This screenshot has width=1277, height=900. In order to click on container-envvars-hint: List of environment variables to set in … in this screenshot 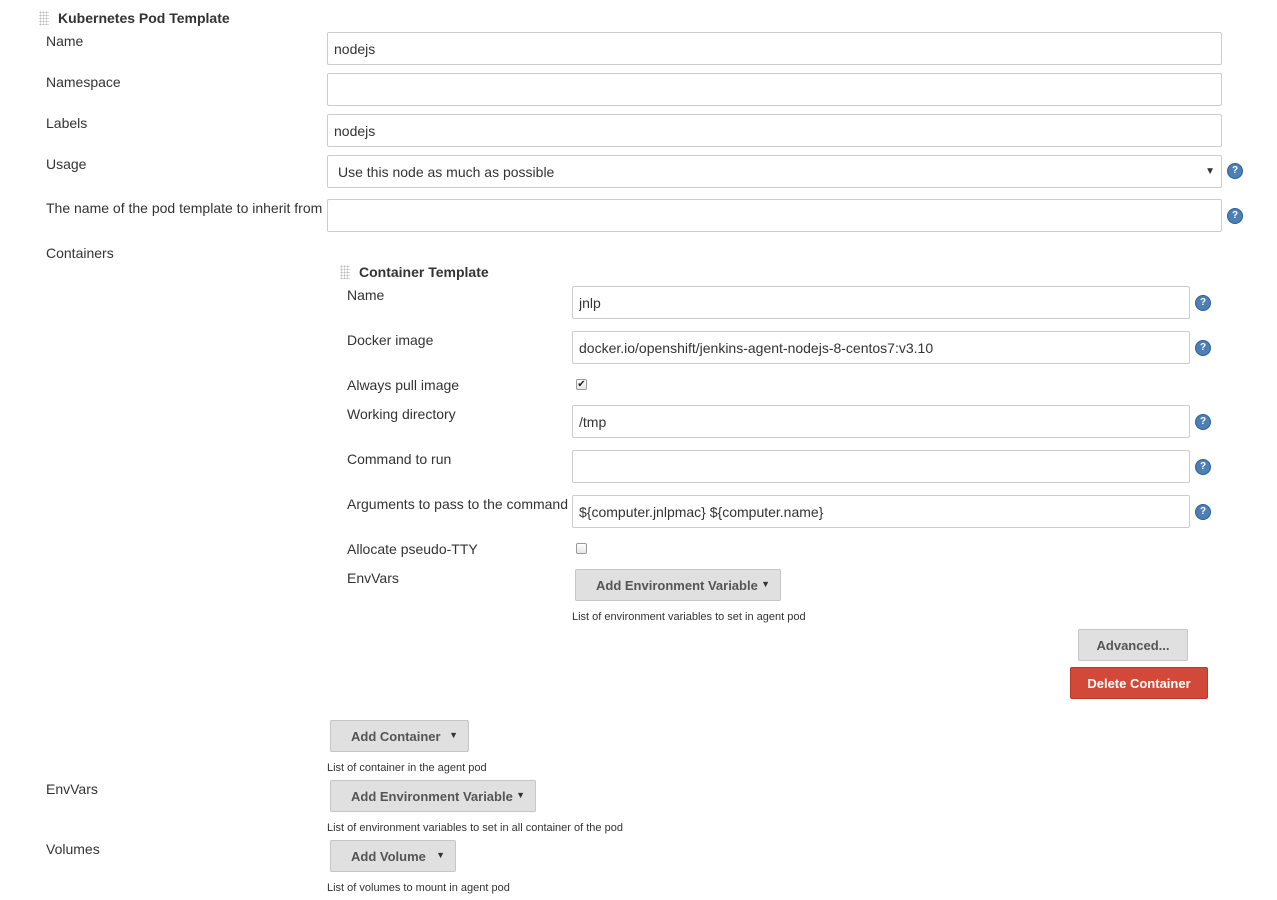, I will do `click(689, 617)`.